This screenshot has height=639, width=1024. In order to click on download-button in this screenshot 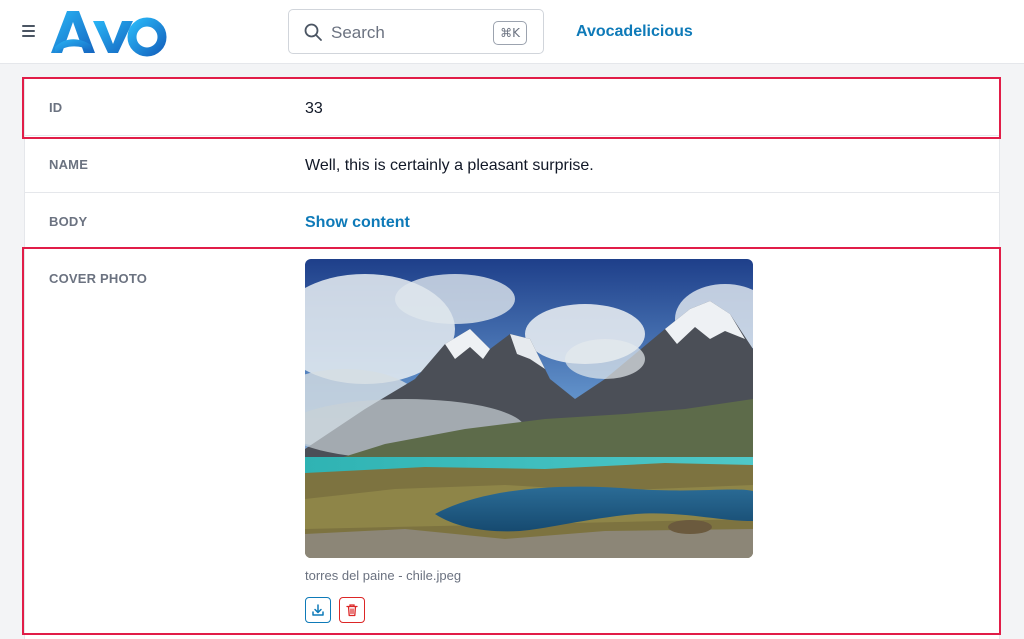, I will do `click(318, 610)`.